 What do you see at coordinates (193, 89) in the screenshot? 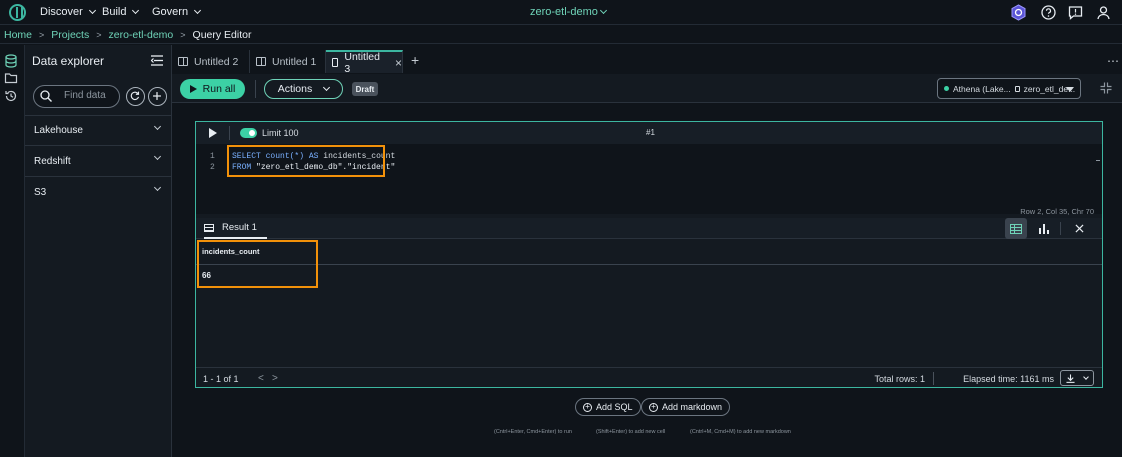
I see `play-icon` at bounding box center [193, 89].